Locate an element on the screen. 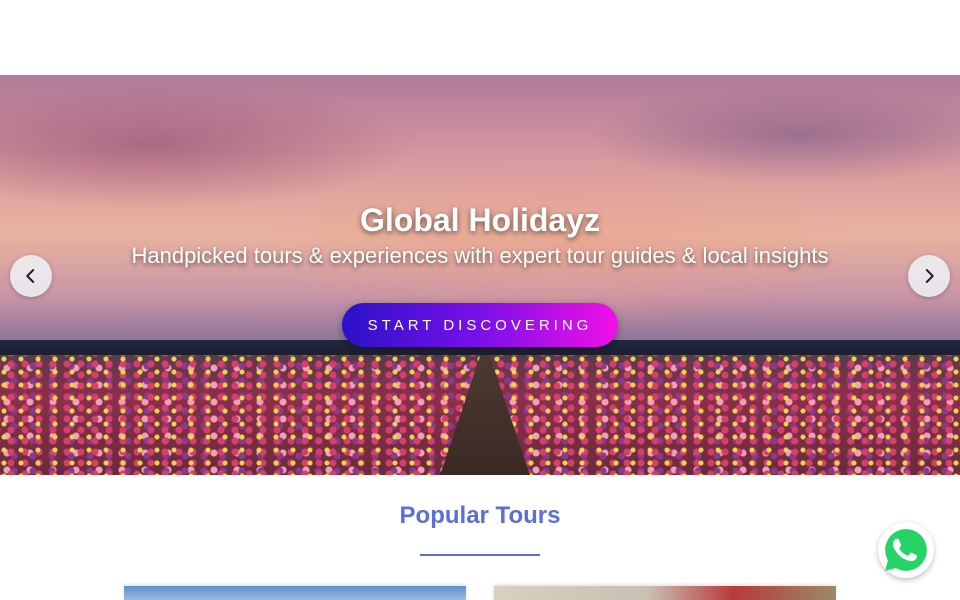 The height and width of the screenshot is (600, 960). top-header is located at coordinates (480, 37).